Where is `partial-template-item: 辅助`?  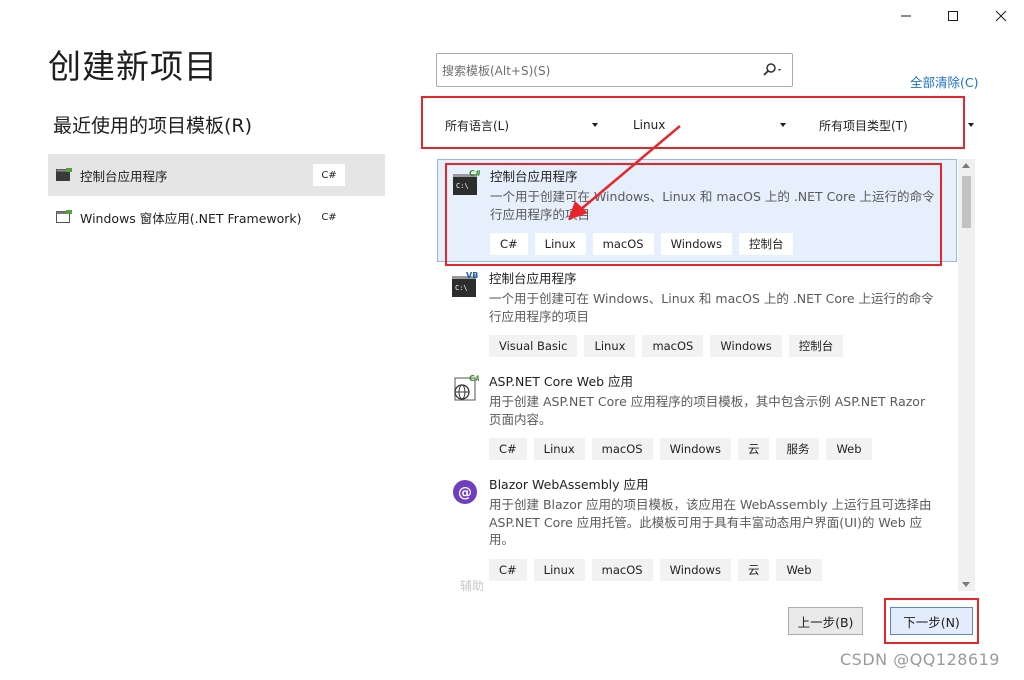 partial-template-item: 辅助 is located at coordinates (472, 586).